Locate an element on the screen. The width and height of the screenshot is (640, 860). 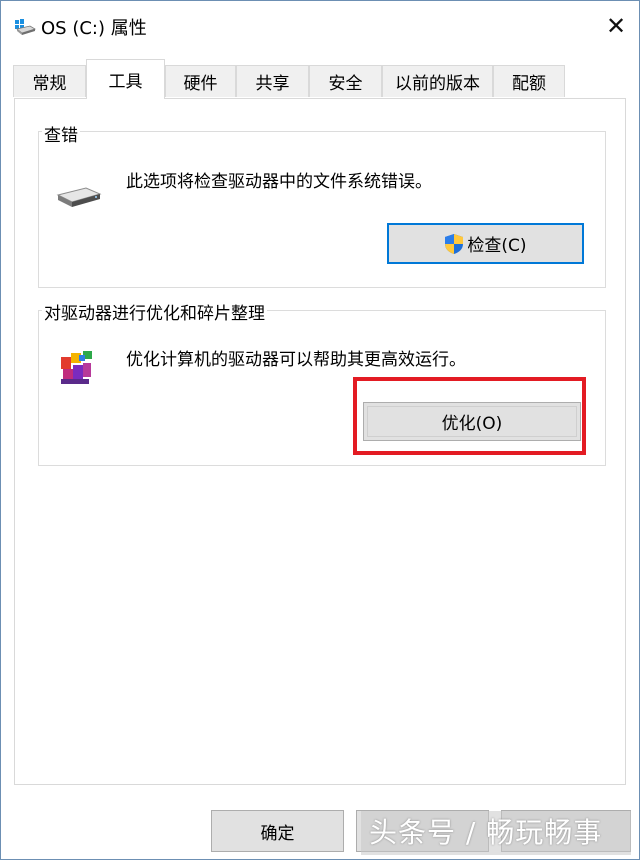
optimize-button: 优化(O) is located at coordinates (472, 421).